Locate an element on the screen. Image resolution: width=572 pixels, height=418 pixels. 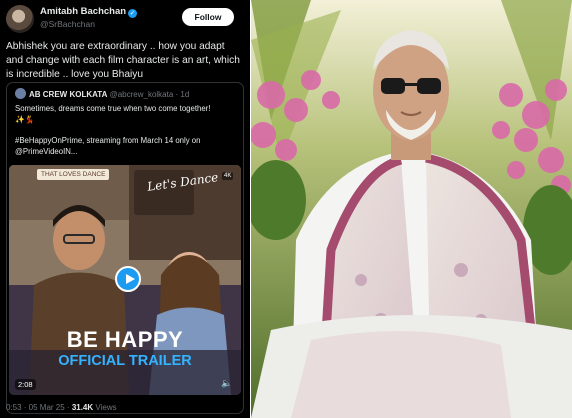
video-sign-text: THAT LOVES DANCE is located at coordinates (73, 174).